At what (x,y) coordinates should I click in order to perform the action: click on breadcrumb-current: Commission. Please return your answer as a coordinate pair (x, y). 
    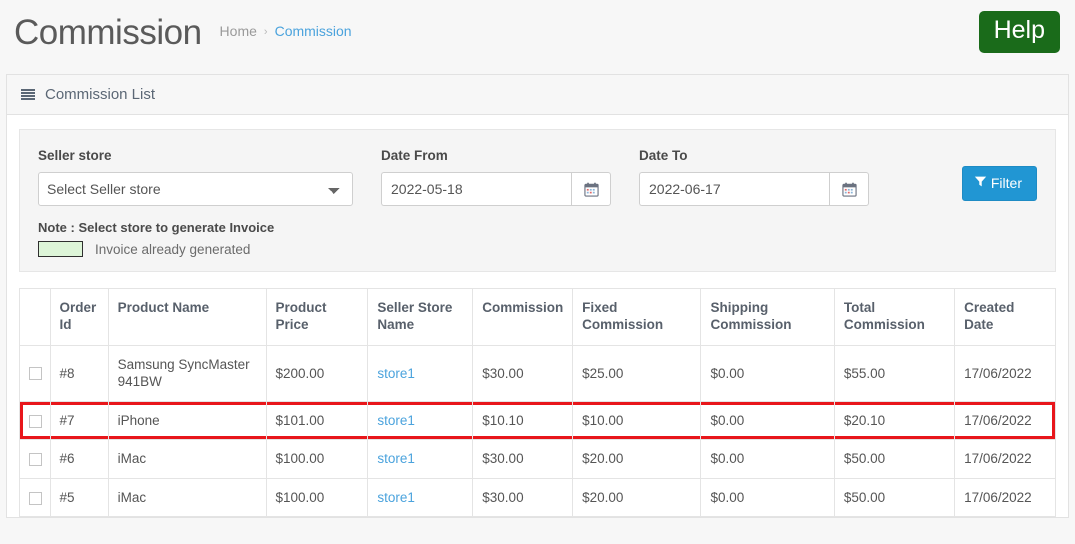
    Looking at the image, I should click on (313, 31).